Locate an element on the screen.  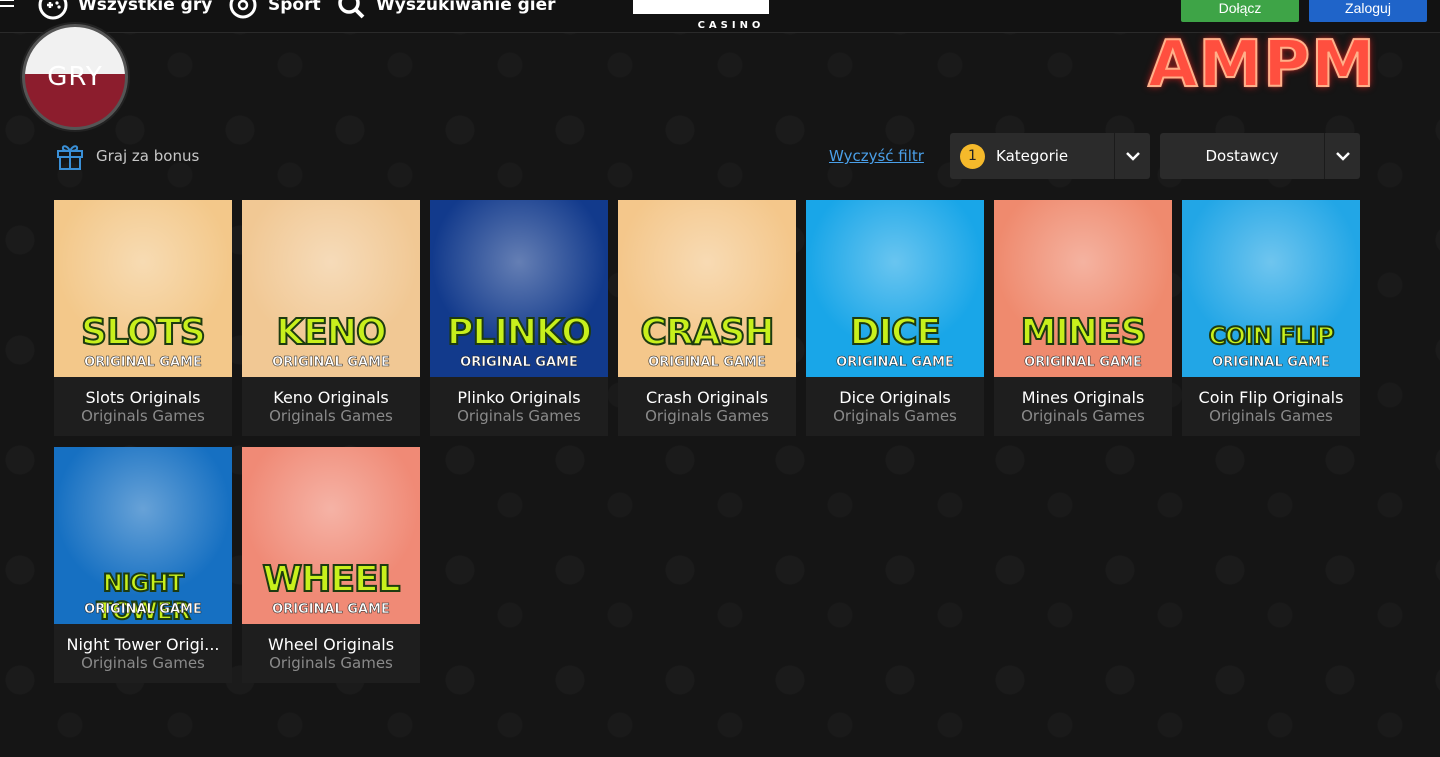
ball-icon is located at coordinates (243, 9).